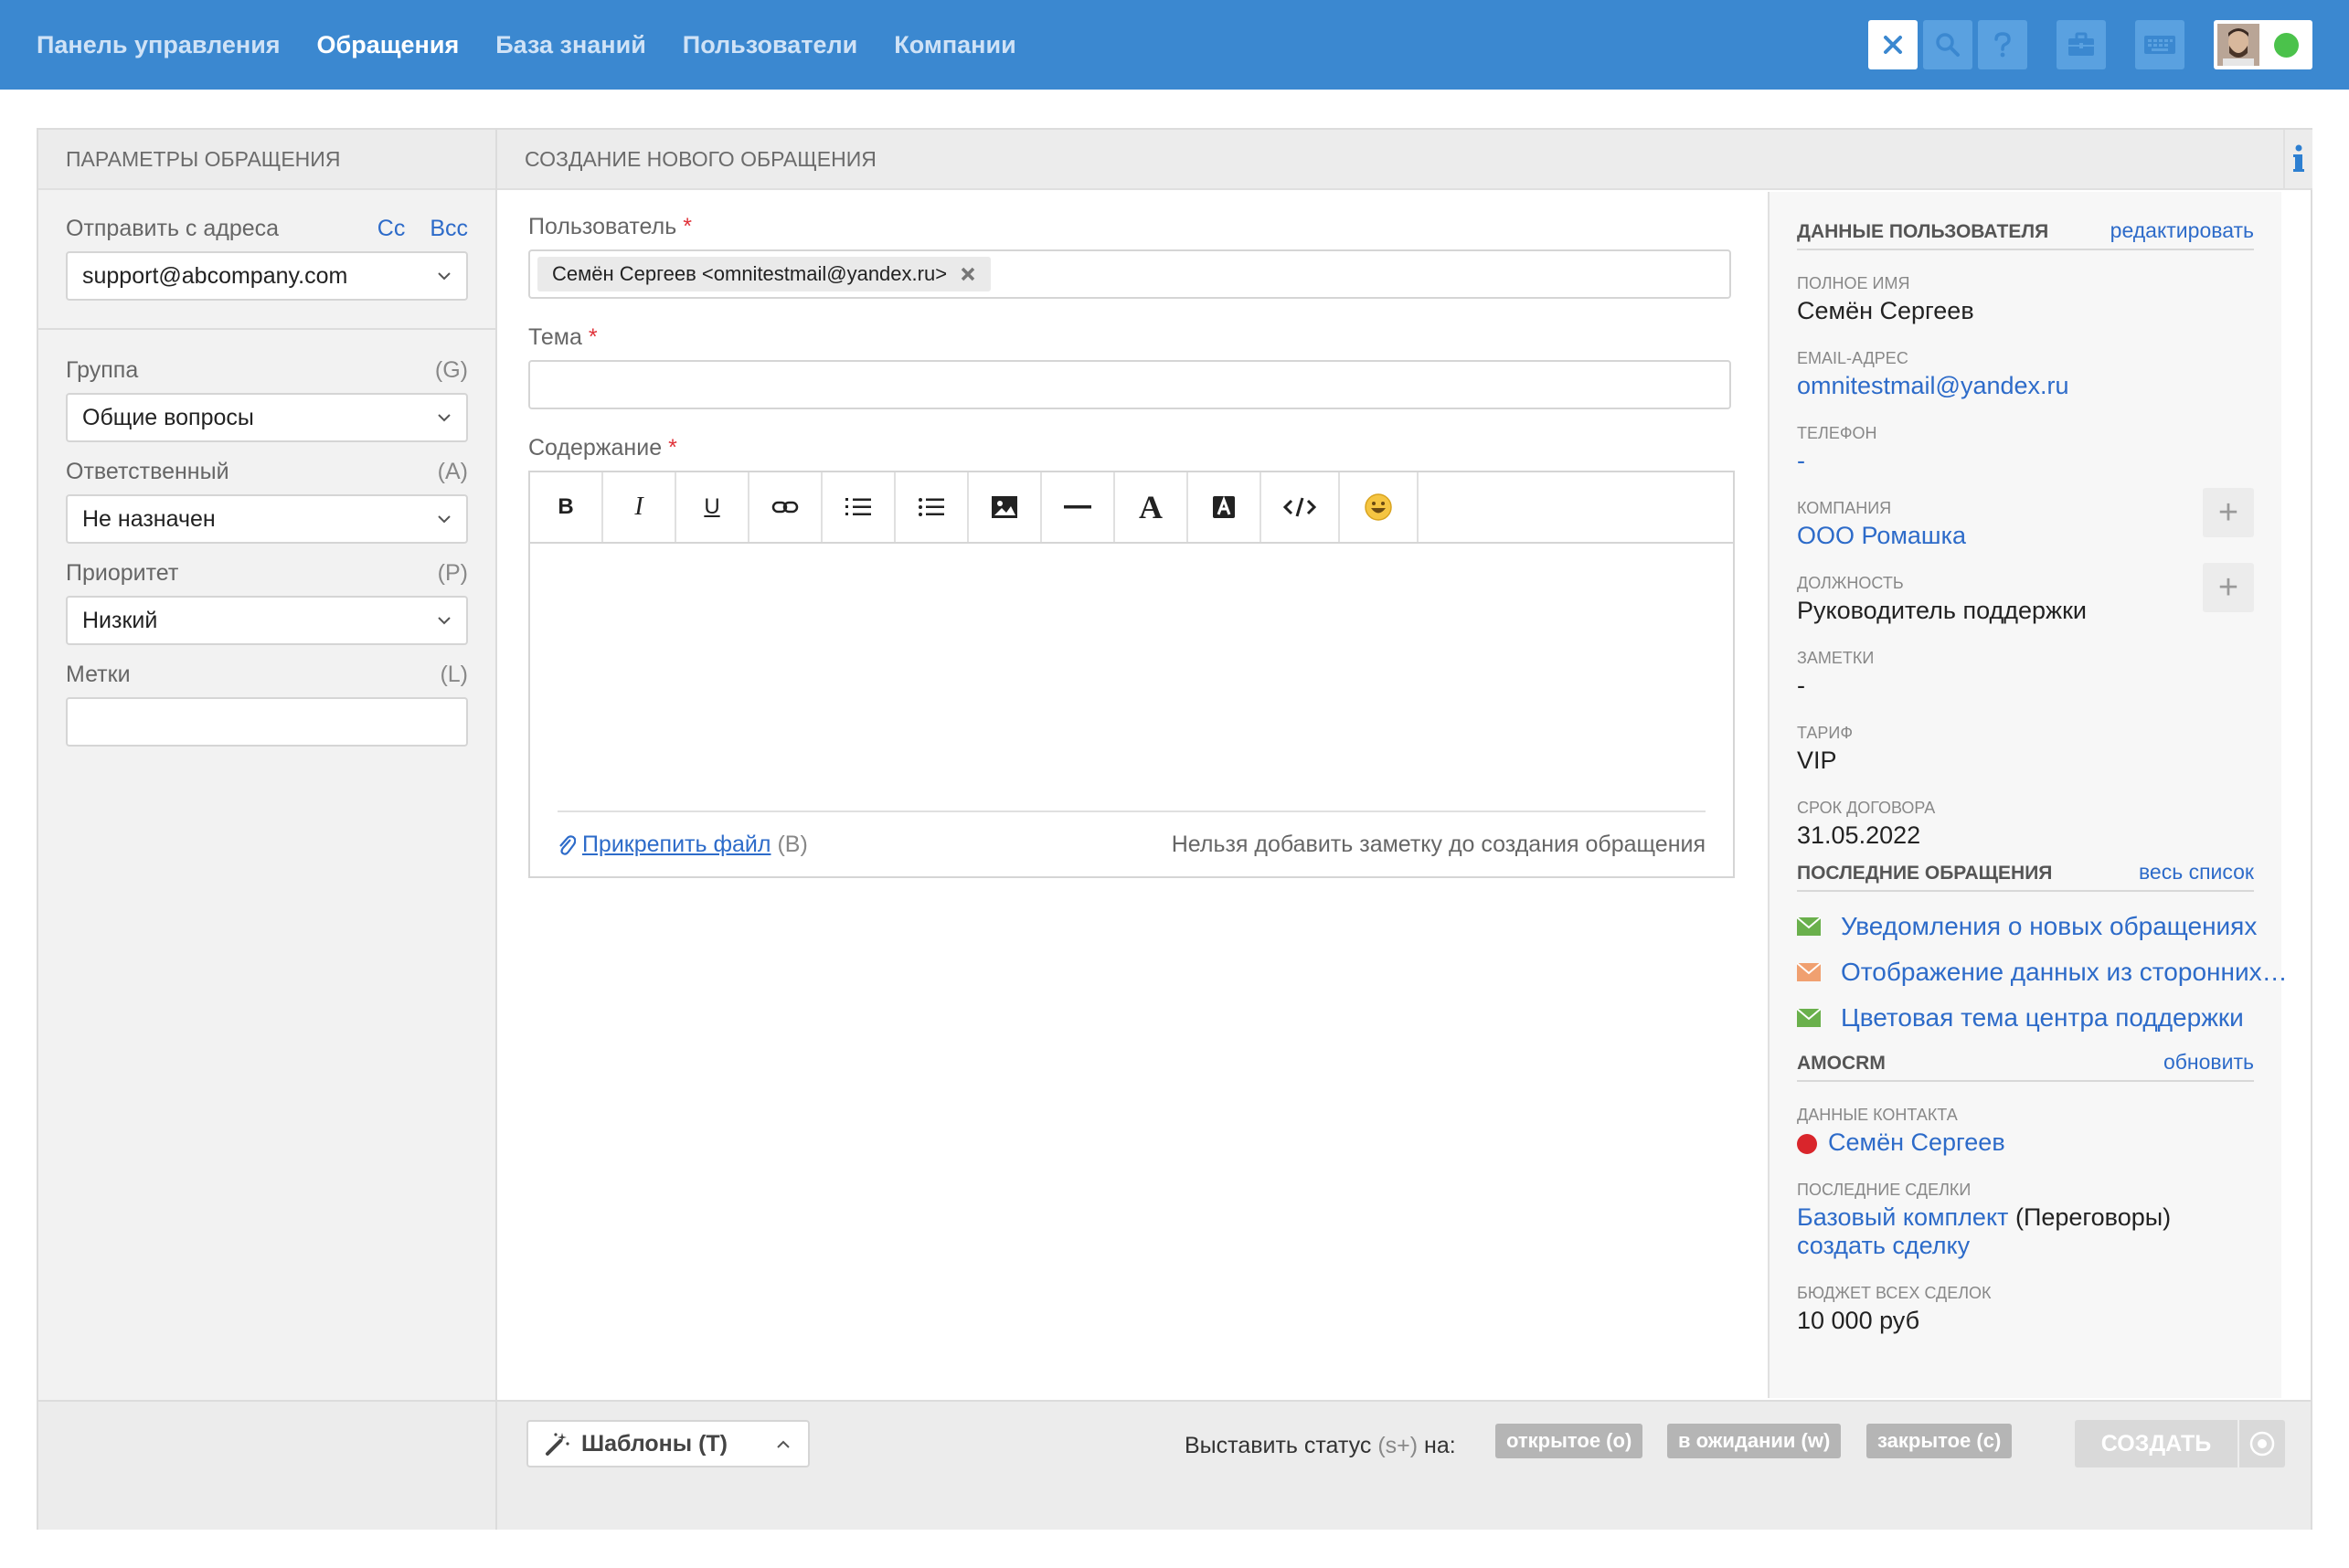 The height and width of the screenshot is (1568, 2349). I want to click on add-phone-button: +, so click(2228, 588).